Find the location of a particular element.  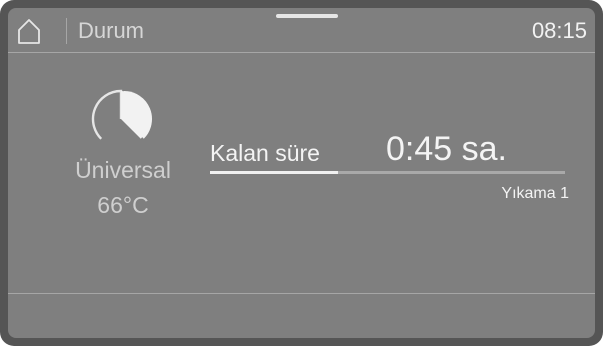

pull-down-handle is located at coordinates (307, 16).